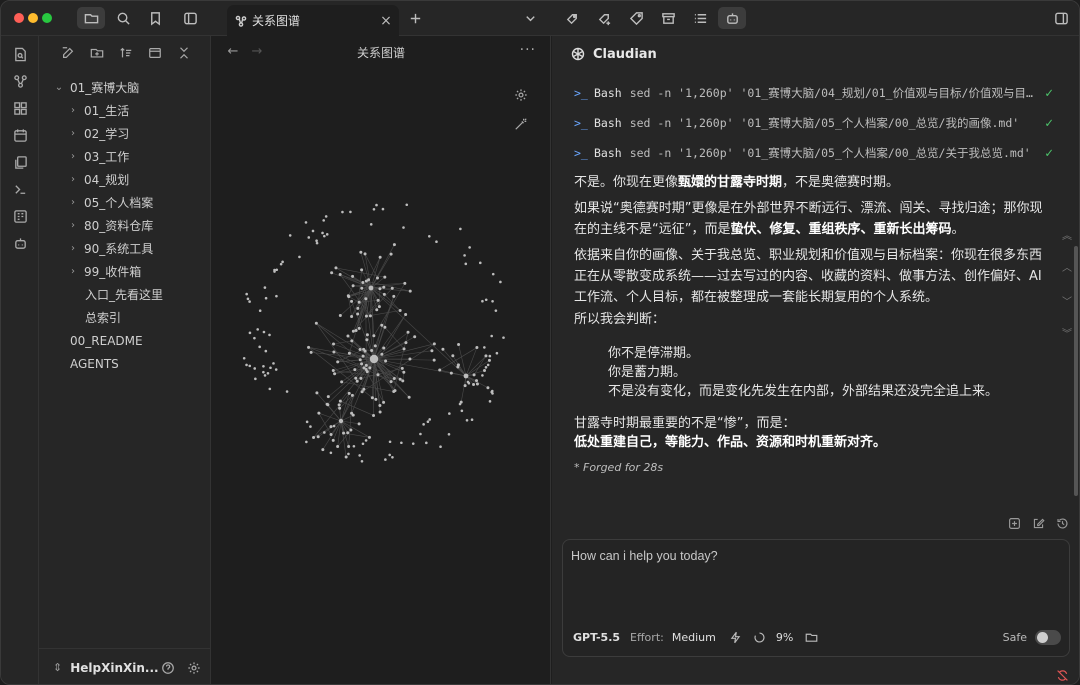 This screenshot has width=1080, height=685. What do you see at coordinates (91, 18) in the screenshot?
I see `files-view-button` at bounding box center [91, 18].